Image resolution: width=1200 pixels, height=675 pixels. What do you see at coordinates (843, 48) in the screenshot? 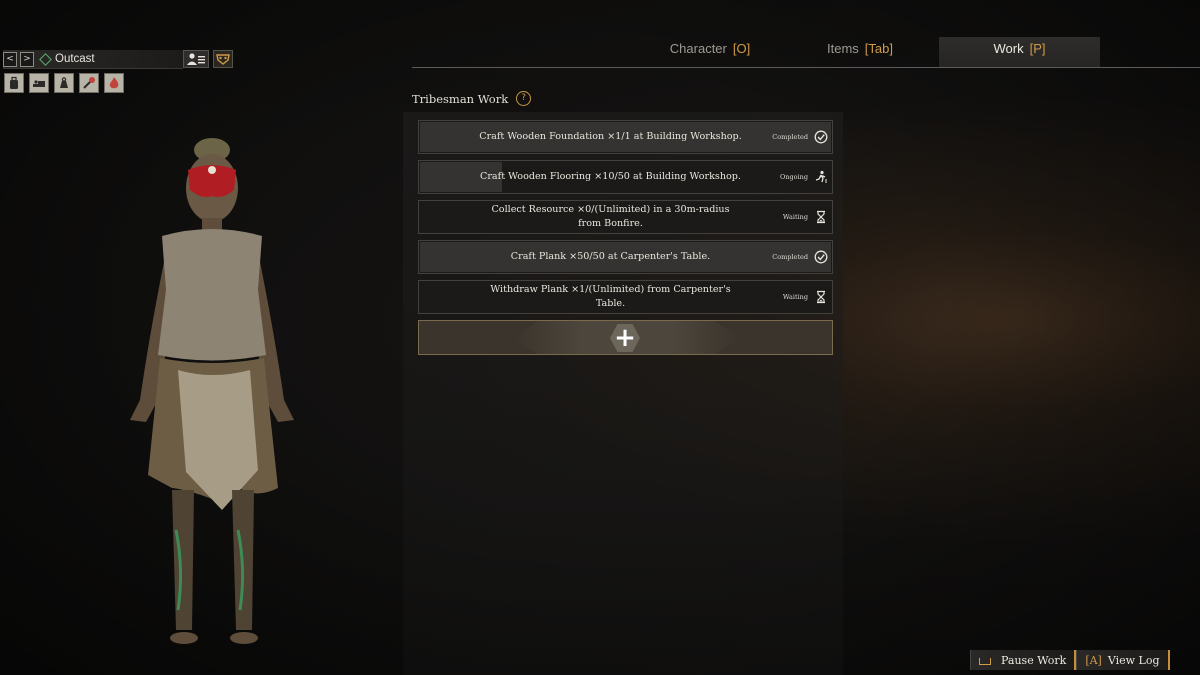
I see `tab-items-label: Items` at bounding box center [843, 48].